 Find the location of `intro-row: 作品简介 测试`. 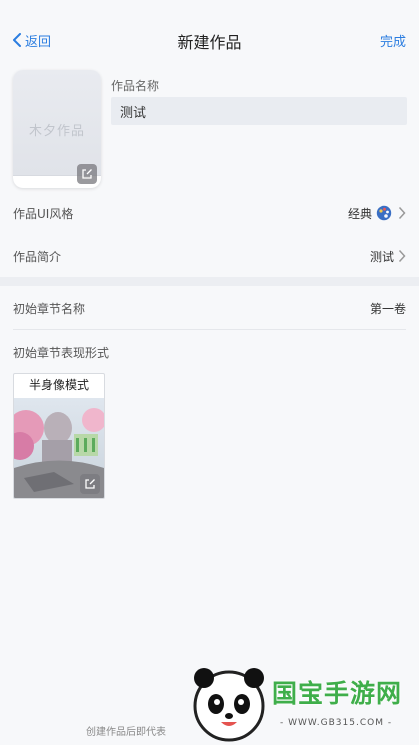

intro-row: 作品简介 测试 is located at coordinates (209, 256).